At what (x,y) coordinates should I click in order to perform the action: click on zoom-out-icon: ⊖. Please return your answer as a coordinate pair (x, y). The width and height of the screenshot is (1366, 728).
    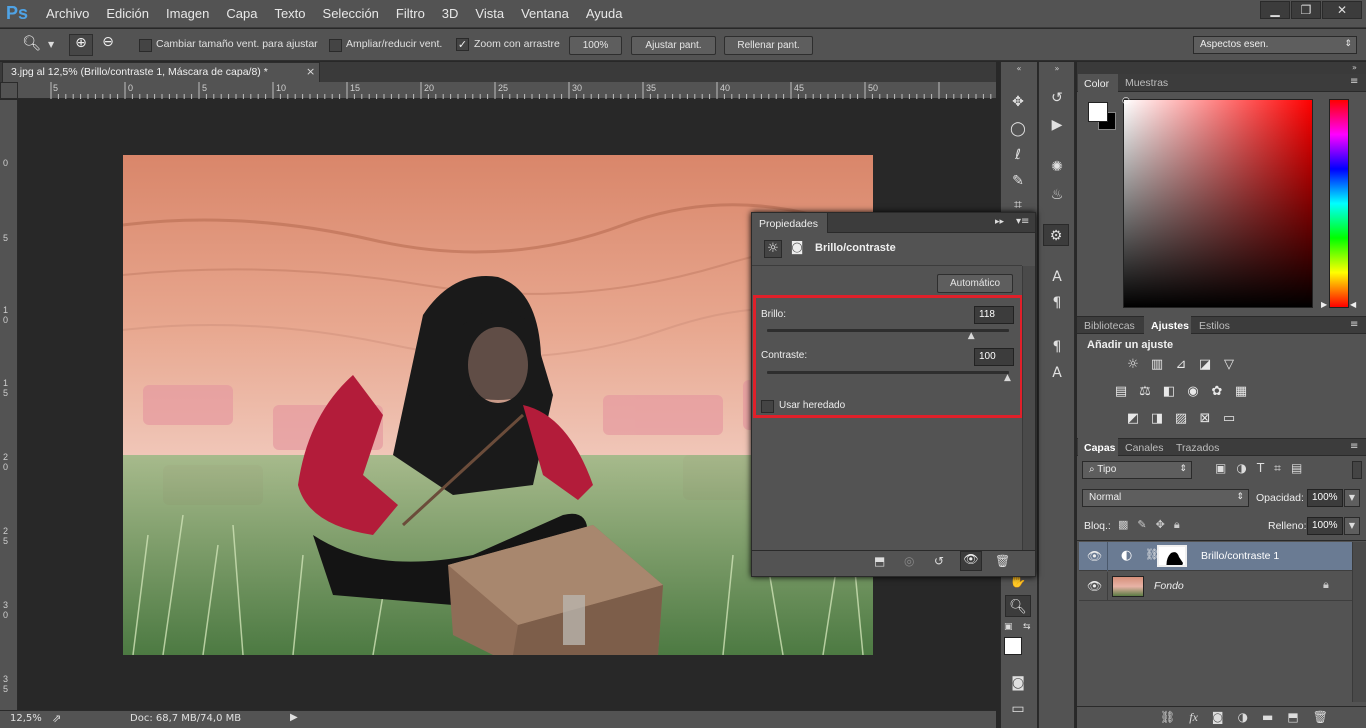
    Looking at the image, I should click on (108, 45).